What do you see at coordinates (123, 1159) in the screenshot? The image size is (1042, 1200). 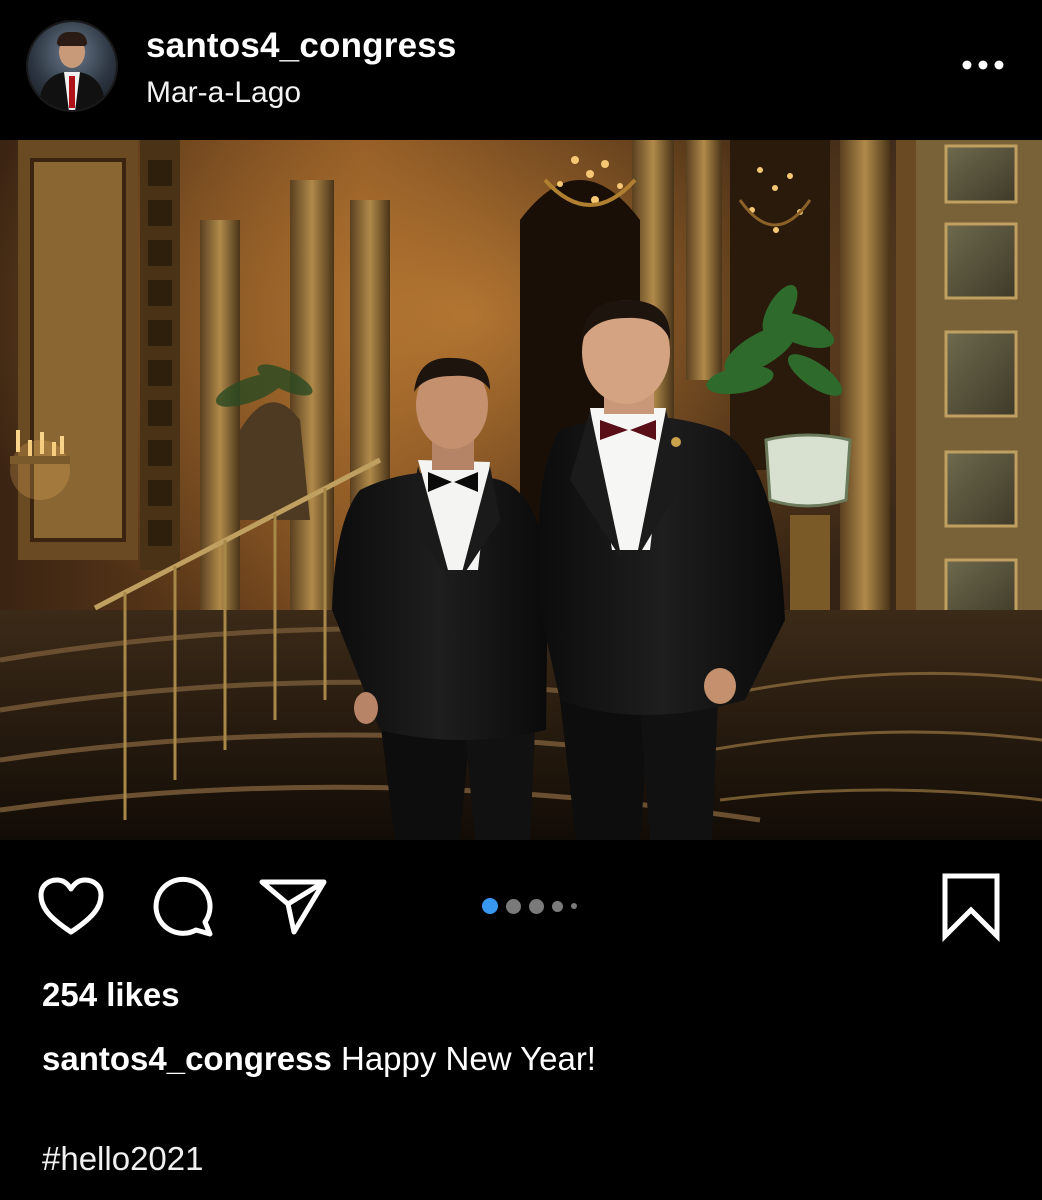 I see `caption-hashtag: #hello2021` at bounding box center [123, 1159].